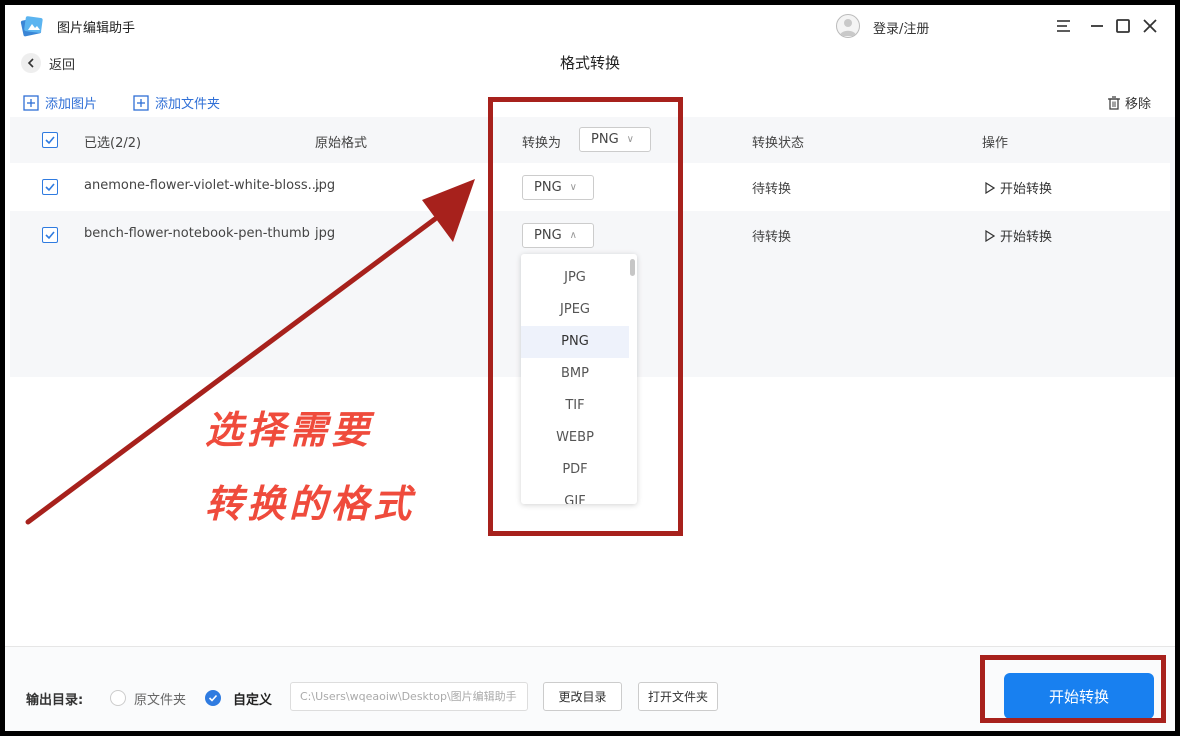 This screenshot has height=736, width=1180. I want to click on annotation-box-format, so click(585, 316).